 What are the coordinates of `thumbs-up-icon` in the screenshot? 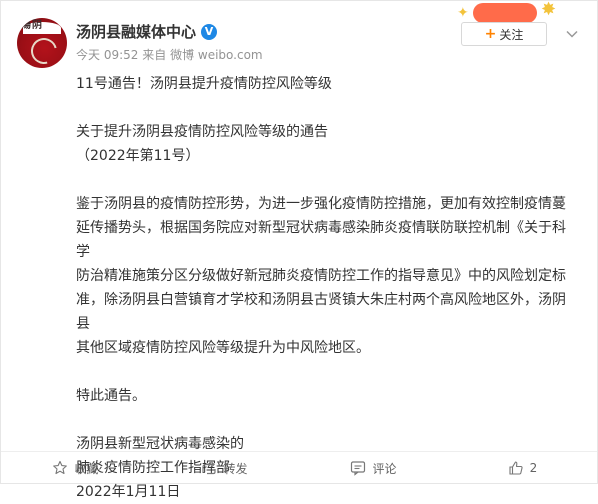 It's located at (516, 468).